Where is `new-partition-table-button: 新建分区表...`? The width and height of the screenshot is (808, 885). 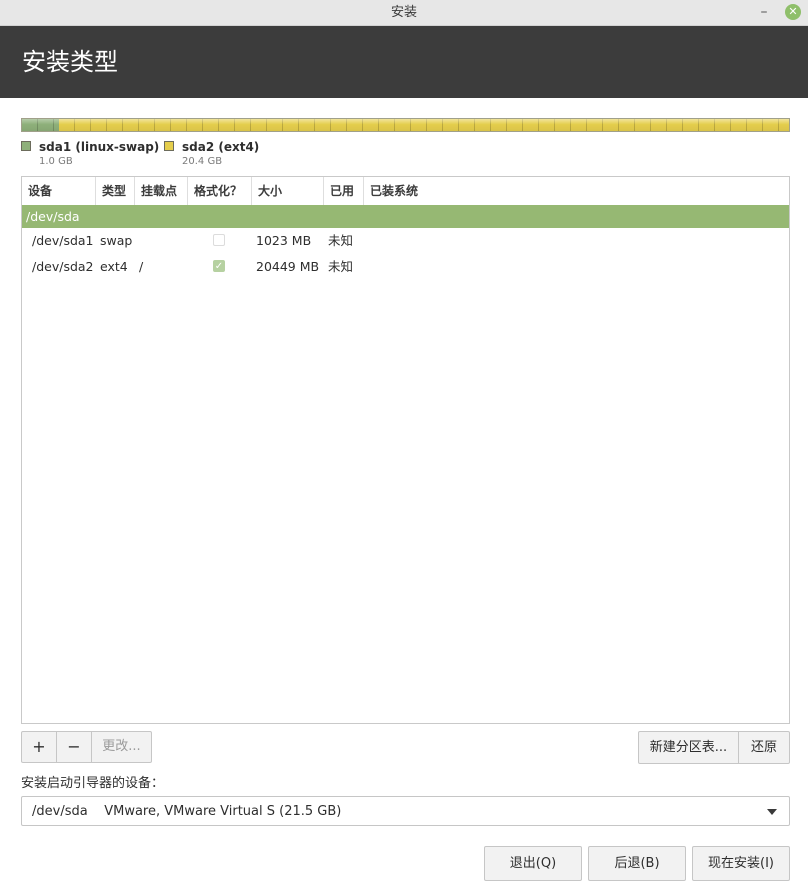 new-partition-table-button: 新建分区表... is located at coordinates (688, 747).